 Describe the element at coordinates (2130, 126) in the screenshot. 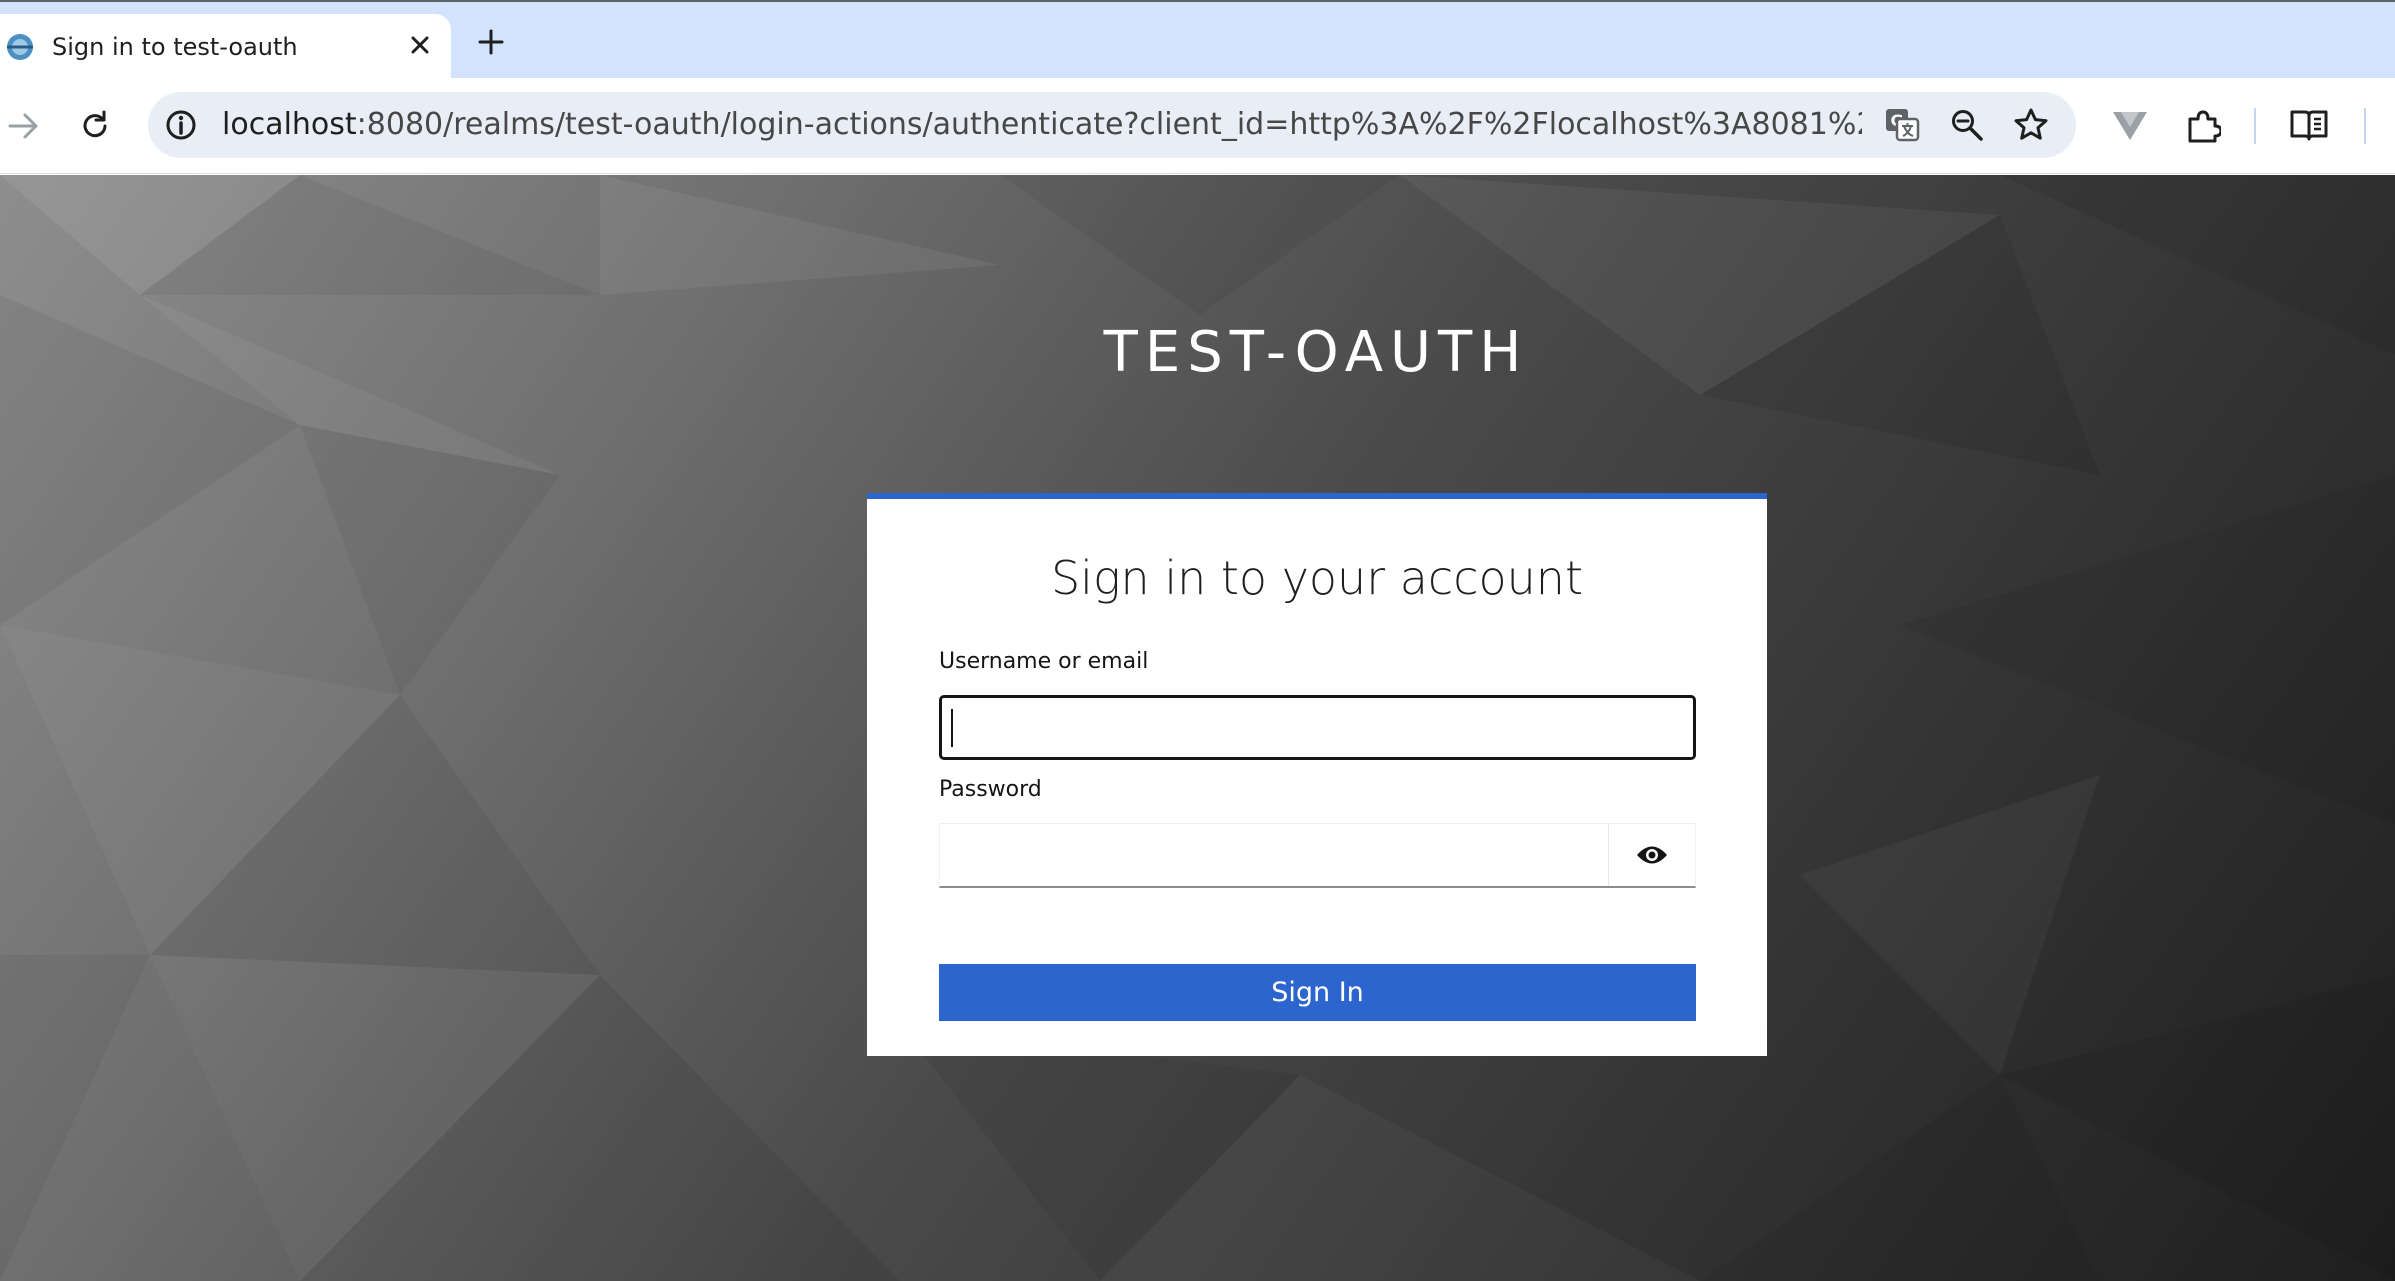

I see `vue-devtools-icon` at that location.